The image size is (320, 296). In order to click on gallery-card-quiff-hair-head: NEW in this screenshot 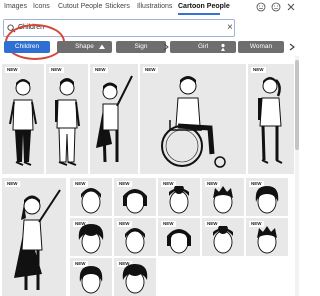, I will do `click(135, 277)`.